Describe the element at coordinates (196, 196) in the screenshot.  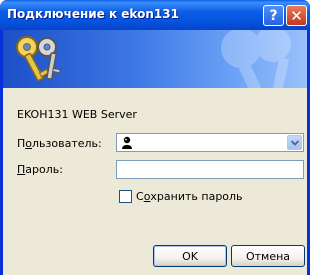
I see `save-password-label-part2: хранить пароль` at that location.